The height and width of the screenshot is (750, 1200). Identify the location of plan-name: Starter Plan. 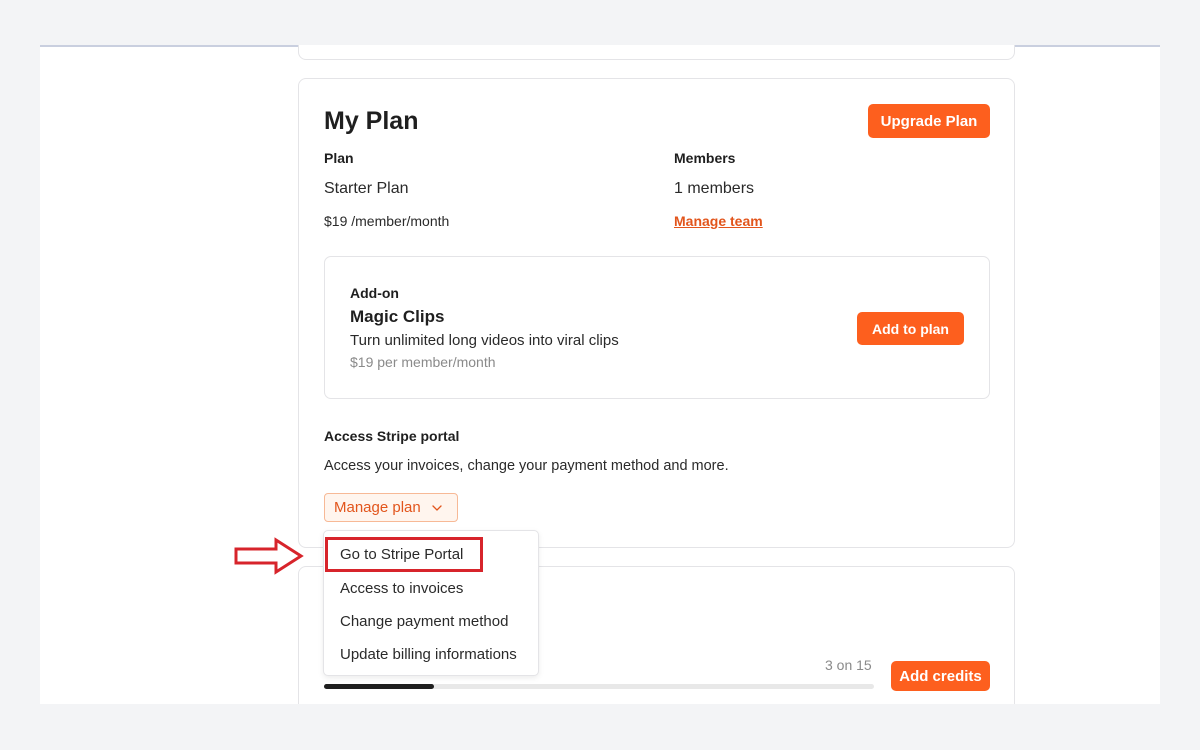
(366, 188).